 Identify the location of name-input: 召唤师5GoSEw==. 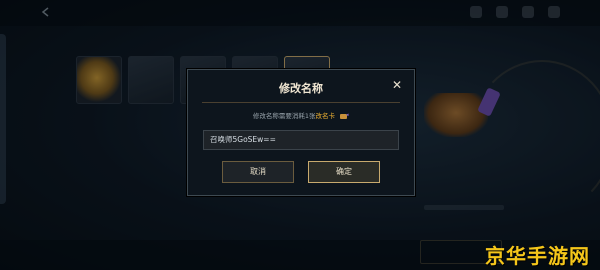
(301, 140).